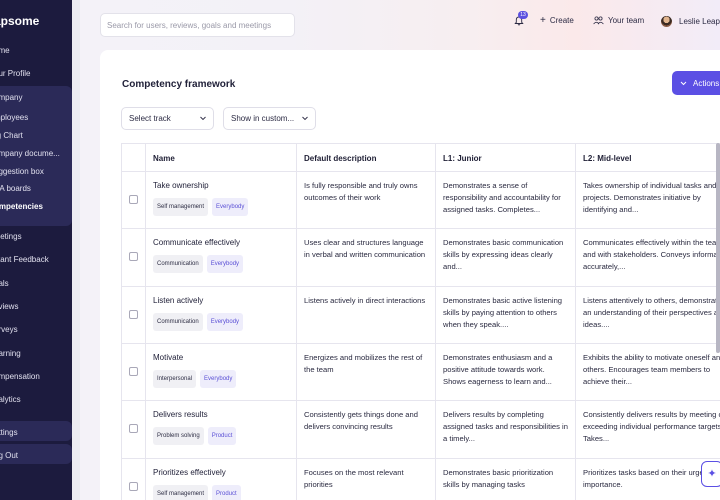  Describe the element at coordinates (506, 157) in the screenshot. I see `header-l1: L1: Junior` at that location.